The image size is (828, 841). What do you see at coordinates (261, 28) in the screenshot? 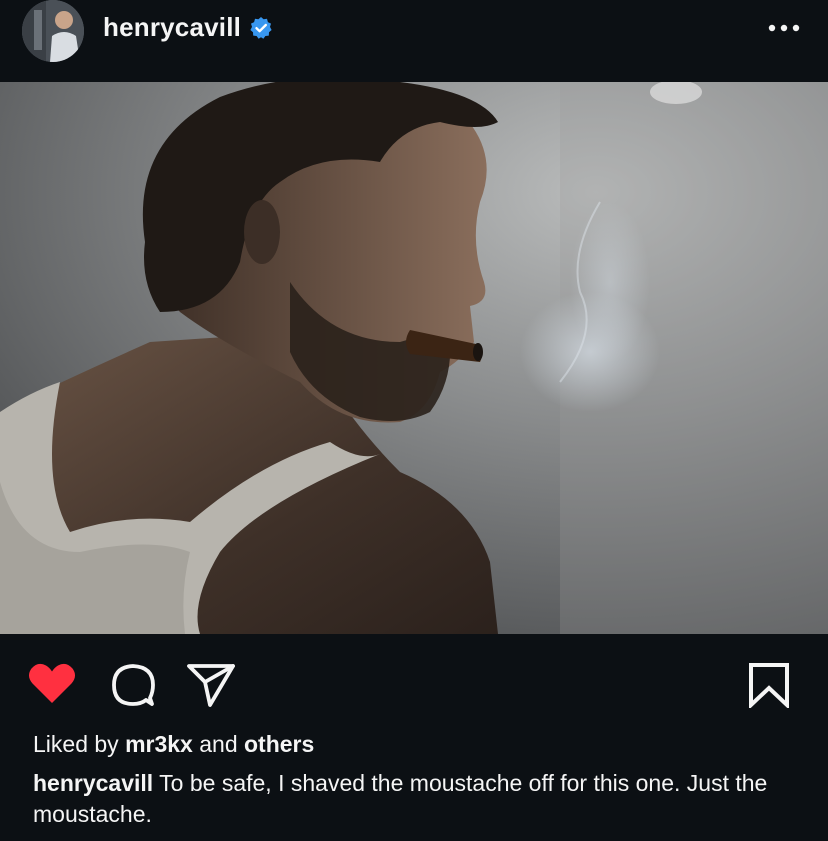
I see `verified-badge-icon` at bounding box center [261, 28].